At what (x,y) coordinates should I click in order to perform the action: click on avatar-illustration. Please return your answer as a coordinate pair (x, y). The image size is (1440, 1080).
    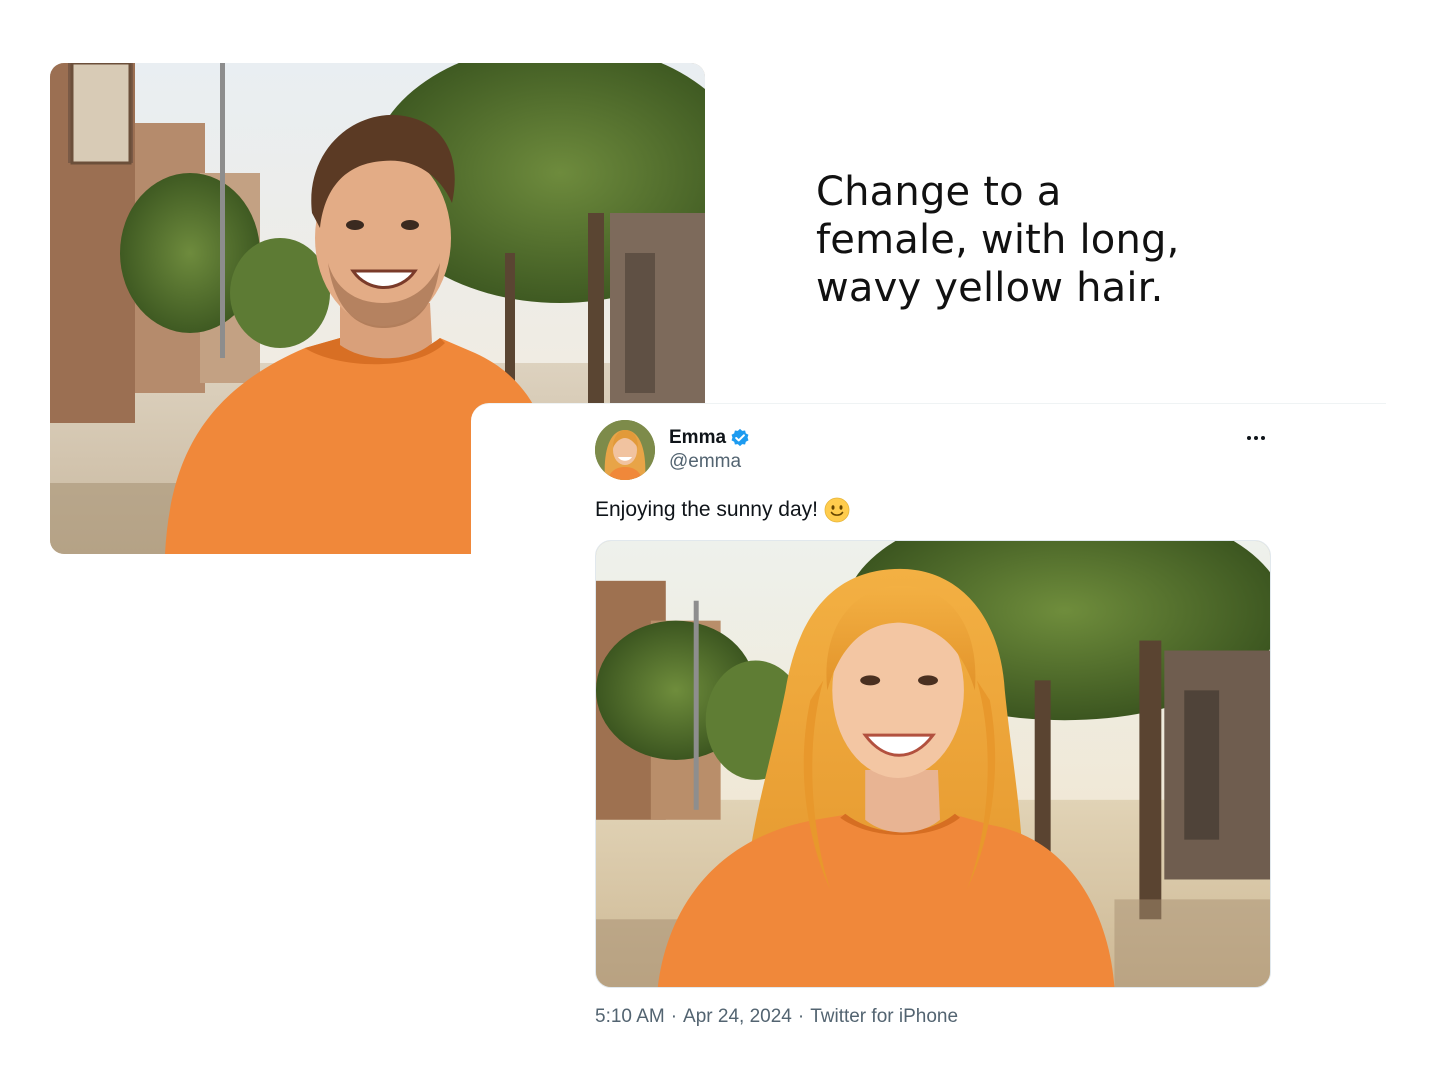
    Looking at the image, I should click on (625, 450).